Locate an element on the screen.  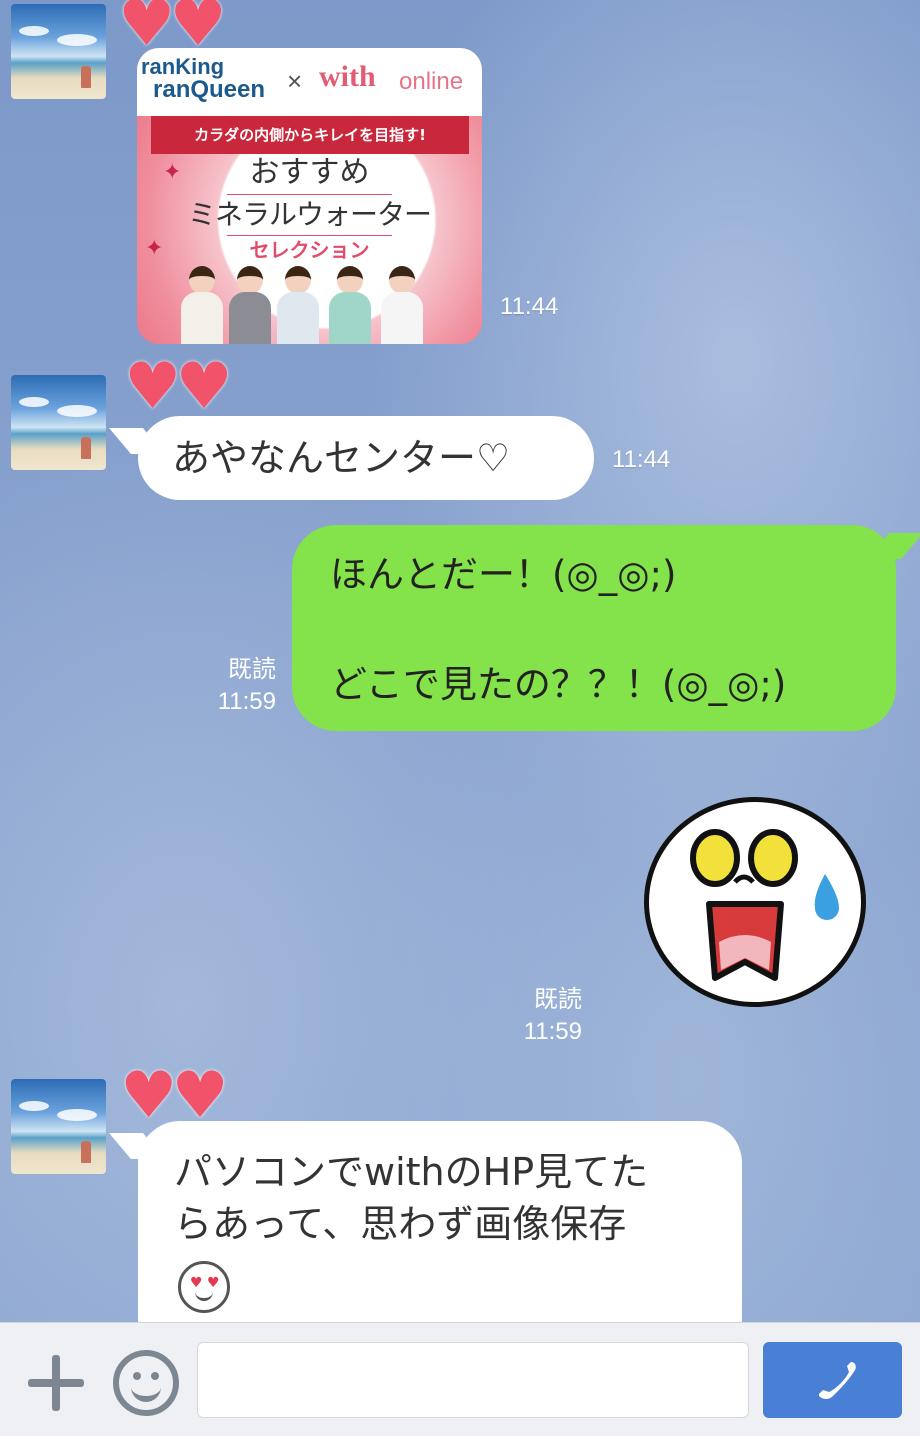
my-message-bubble: ほんとだー！(◎_◎;) どこで見たの？？！(◎_◎;) is located at coordinates (594, 628).